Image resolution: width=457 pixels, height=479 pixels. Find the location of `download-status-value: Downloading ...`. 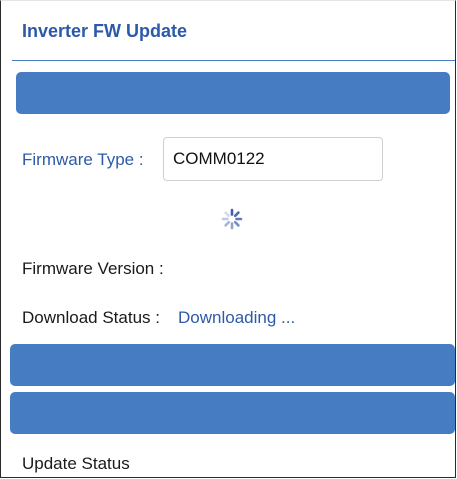

download-status-value: Downloading ... is located at coordinates (237, 317).